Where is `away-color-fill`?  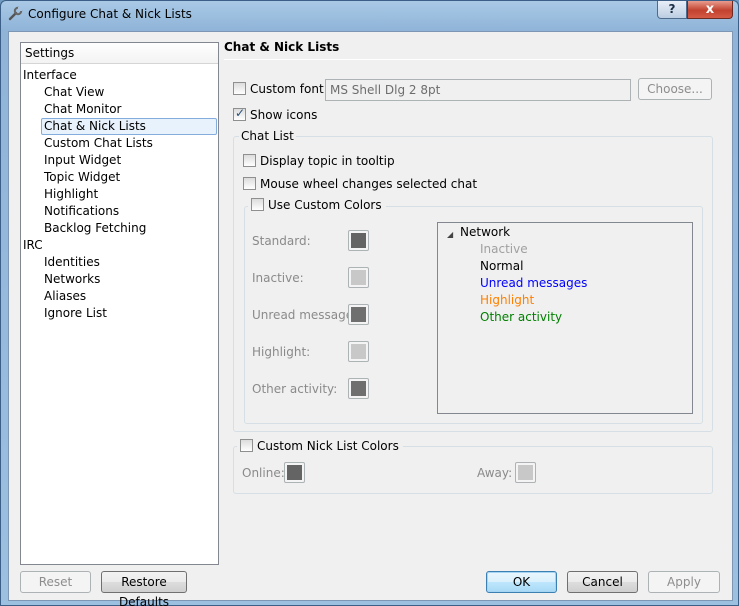 away-color-fill is located at coordinates (525, 472).